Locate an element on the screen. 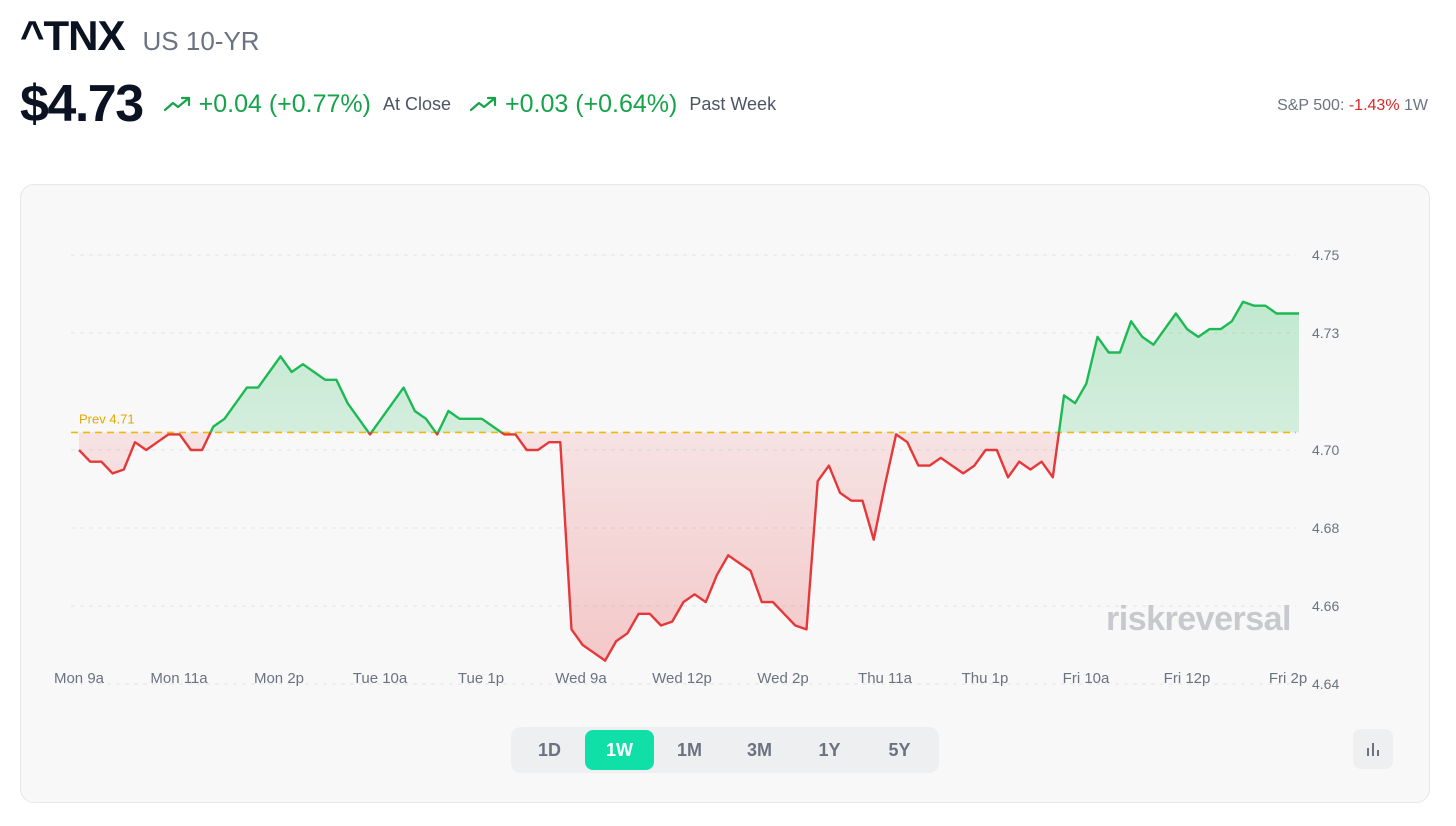  current-price: $4.73 is located at coordinates (82, 104).